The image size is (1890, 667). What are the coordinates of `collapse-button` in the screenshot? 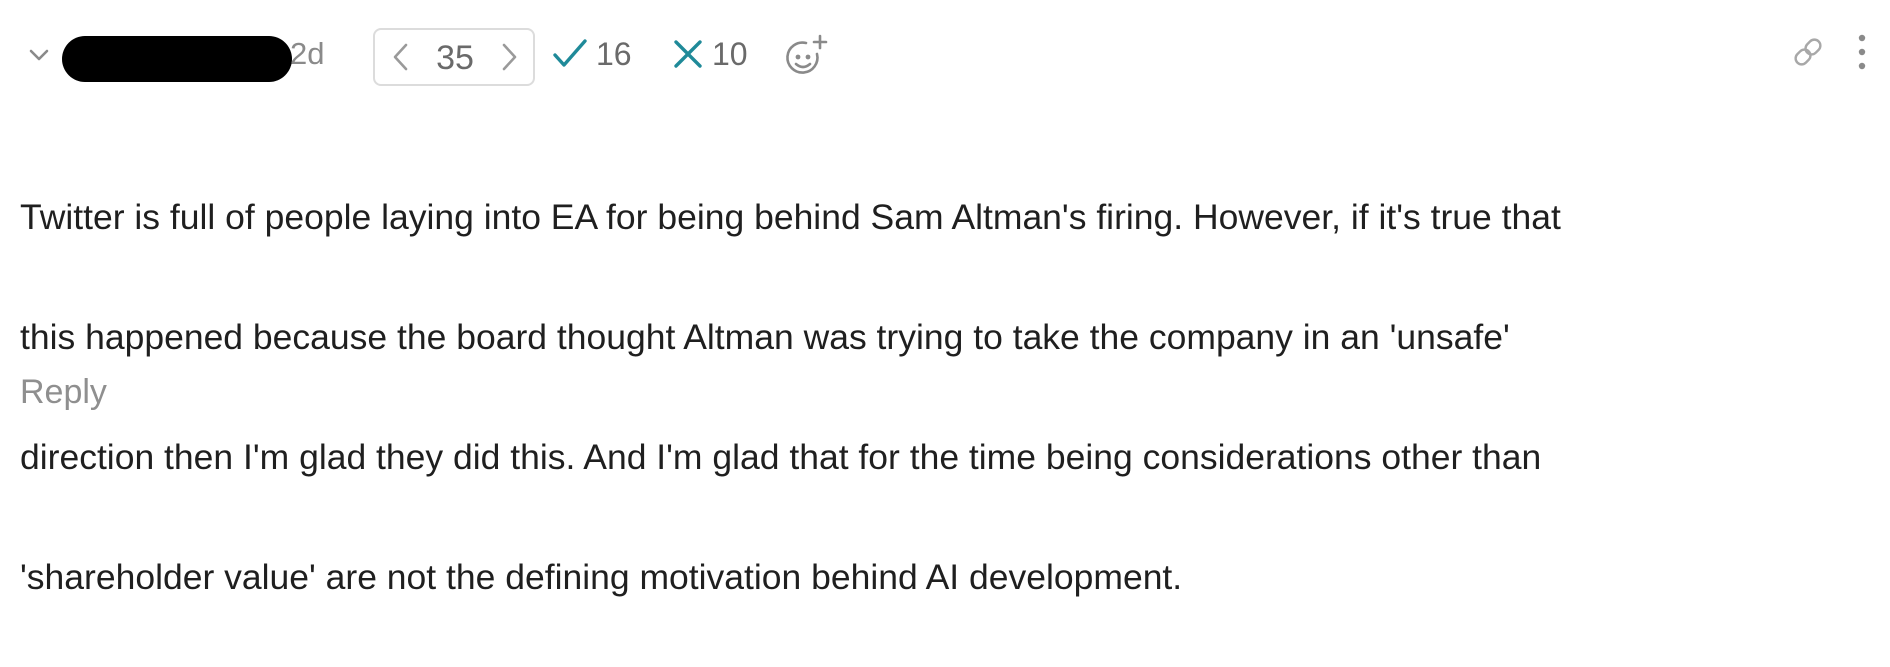 It's located at (39, 55).